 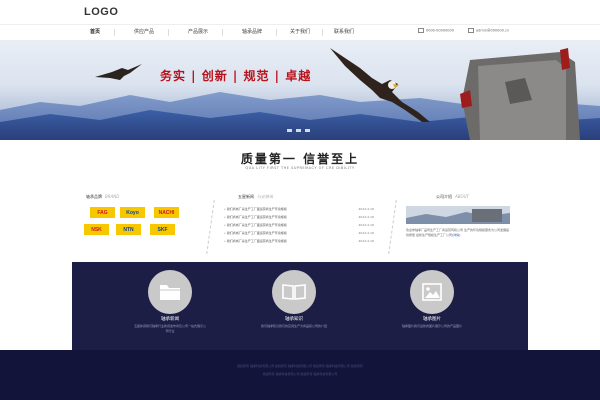 I want to click on news-heading: 五星新闻 行业快讯, so click(x=255, y=197).